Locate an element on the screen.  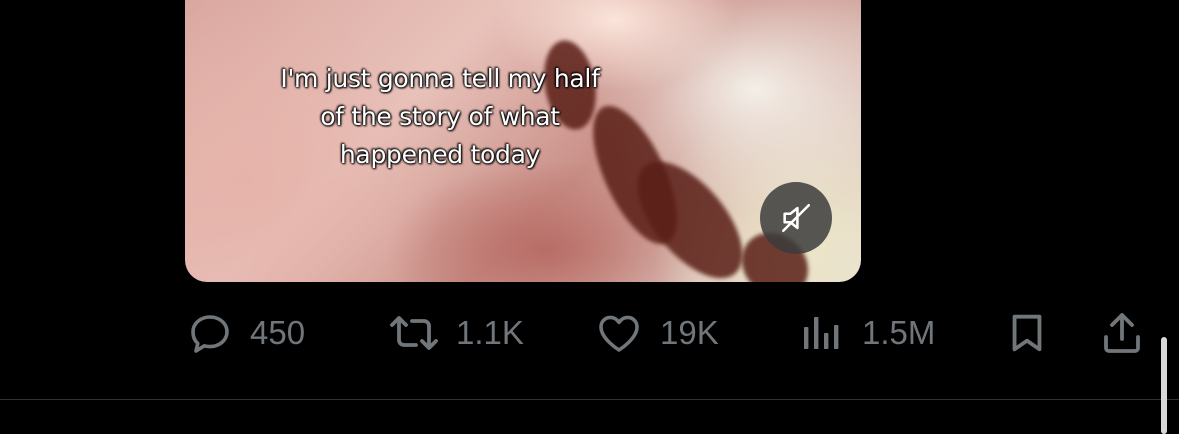
timeline-divider is located at coordinates (589, 399).